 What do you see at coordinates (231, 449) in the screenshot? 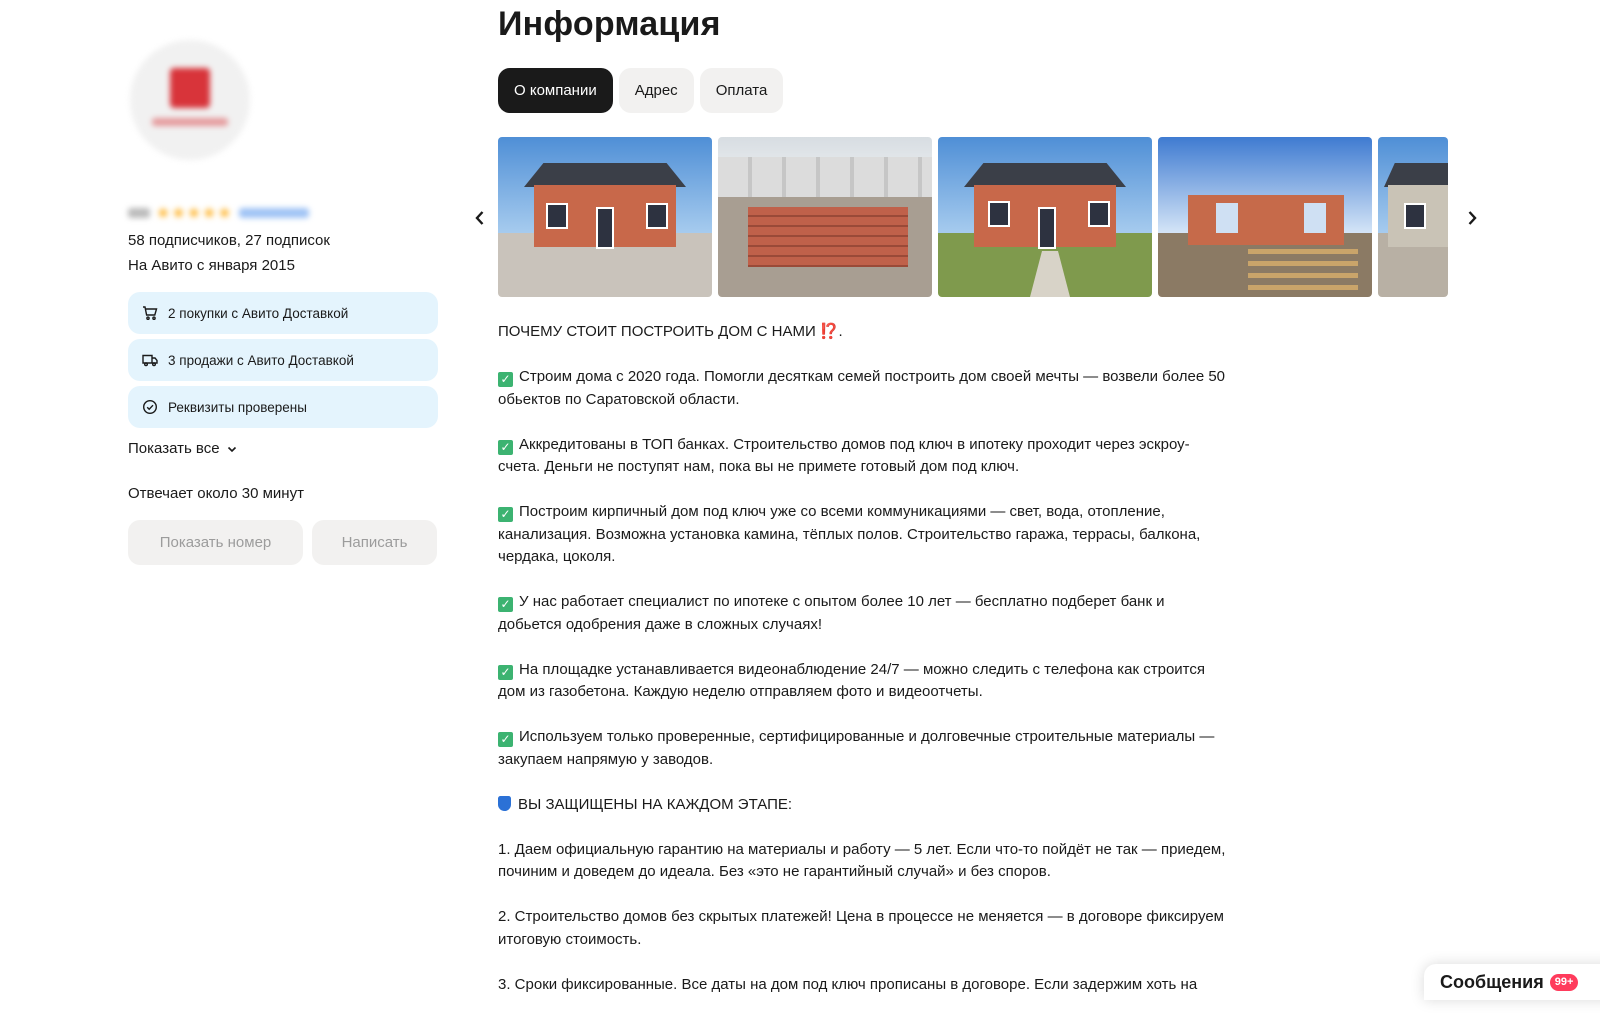
I see `chevron-down-icon` at bounding box center [231, 449].